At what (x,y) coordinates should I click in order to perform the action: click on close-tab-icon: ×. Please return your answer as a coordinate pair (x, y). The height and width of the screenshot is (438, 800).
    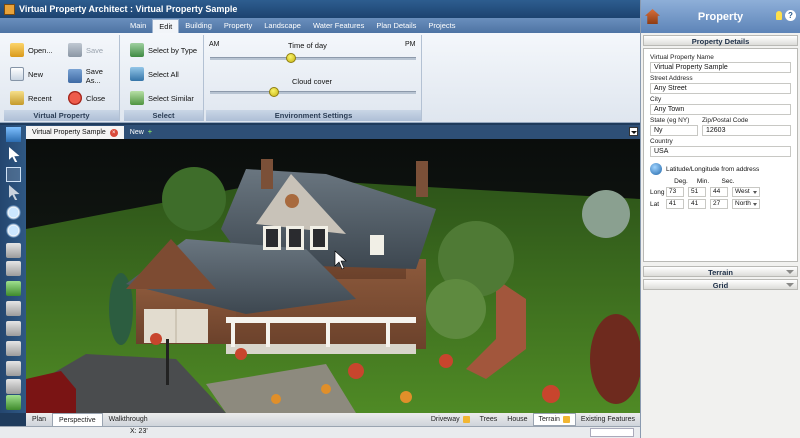
    Looking at the image, I should click on (113, 132).